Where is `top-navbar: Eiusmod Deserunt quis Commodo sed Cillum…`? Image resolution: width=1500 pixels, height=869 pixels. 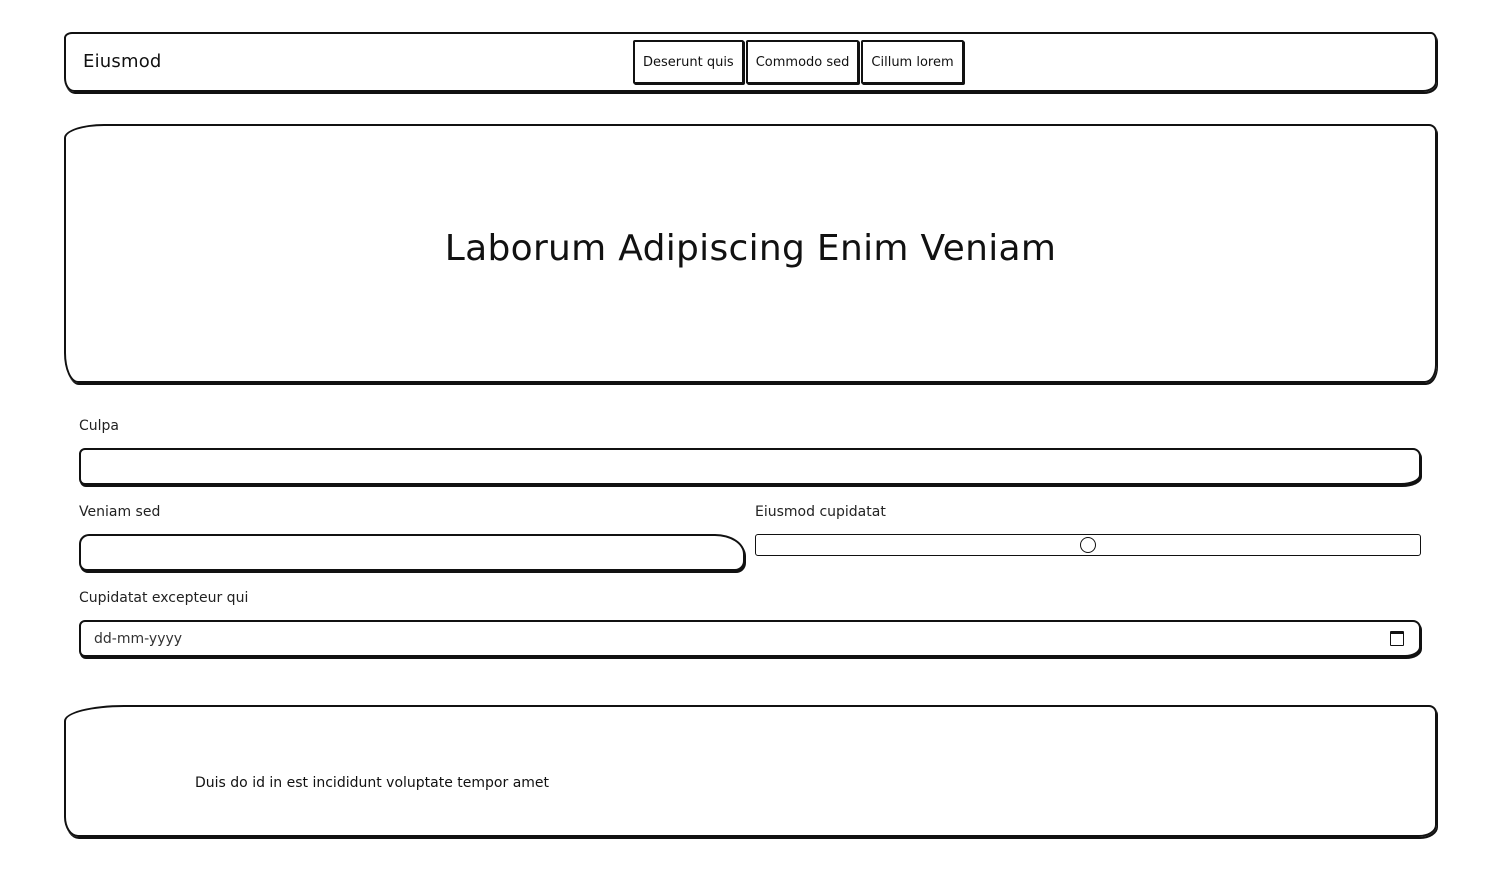
top-navbar: Eiusmod Deserunt quis Commodo sed Cillum… is located at coordinates (750, 62).